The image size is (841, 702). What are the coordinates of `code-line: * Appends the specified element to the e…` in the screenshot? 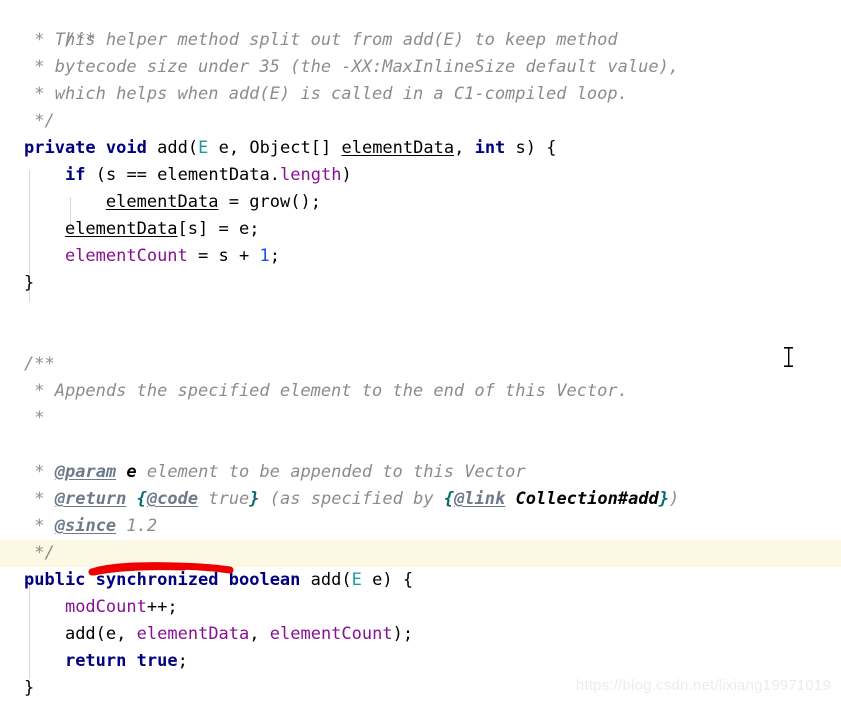 It's located at (420, 391).